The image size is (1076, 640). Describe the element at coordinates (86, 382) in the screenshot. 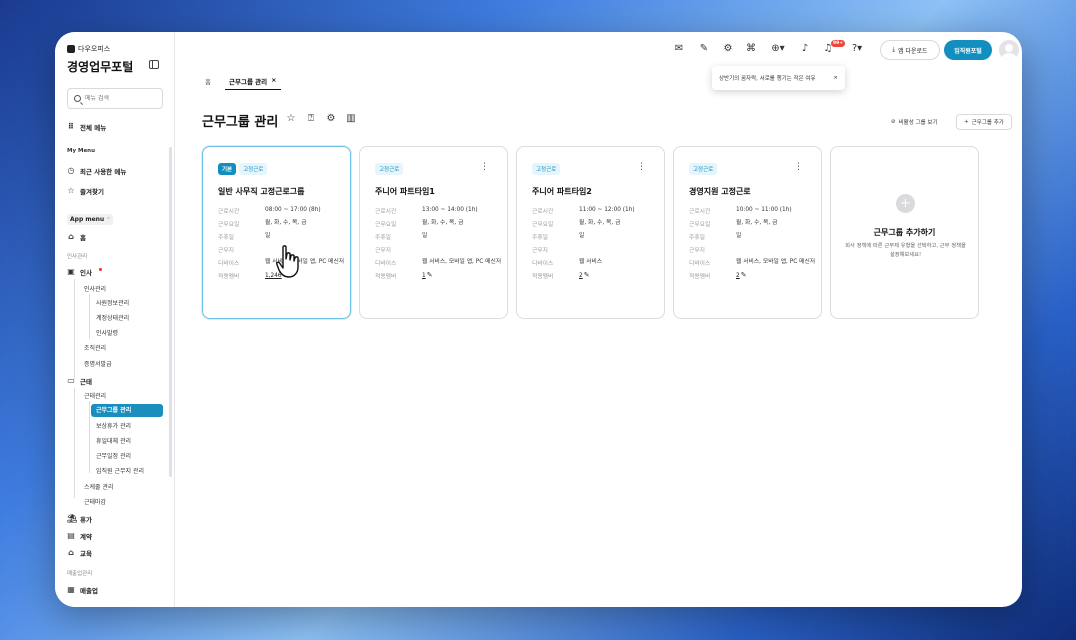

I see `sidebar-item-label: 근태` at that location.